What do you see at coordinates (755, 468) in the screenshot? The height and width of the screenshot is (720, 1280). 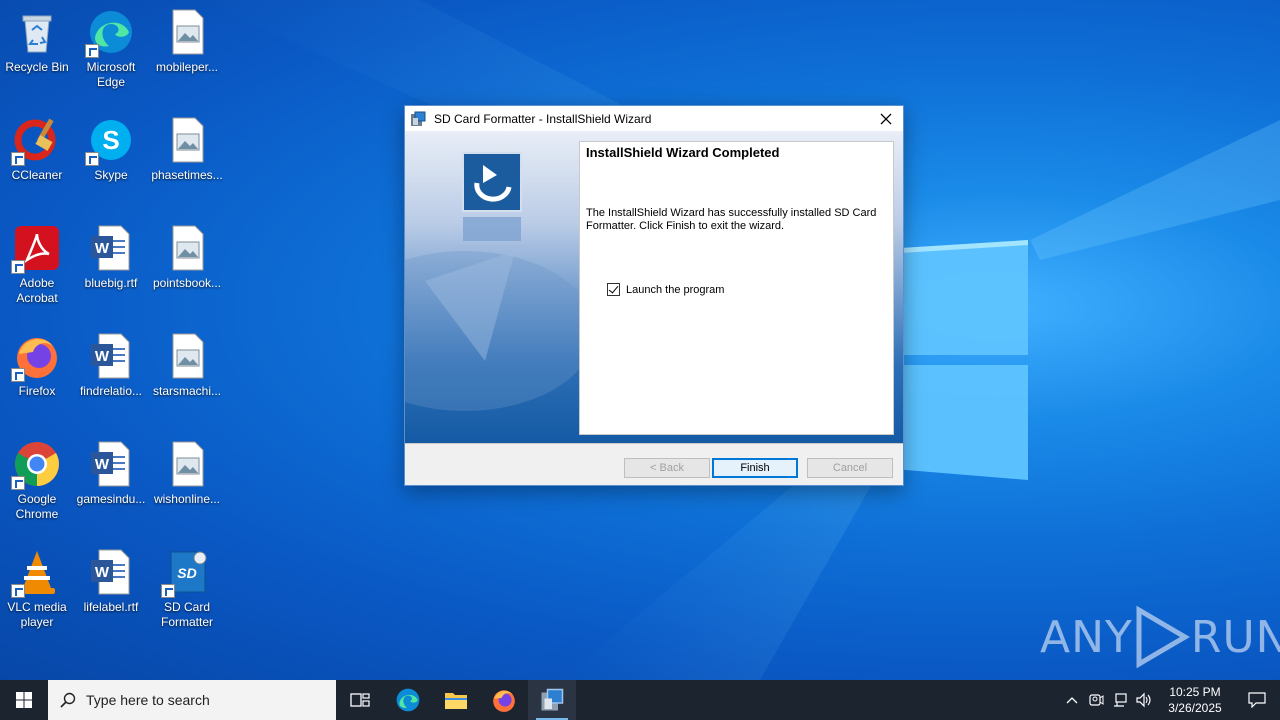 I see `finish-button: Finish` at bounding box center [755, 468].